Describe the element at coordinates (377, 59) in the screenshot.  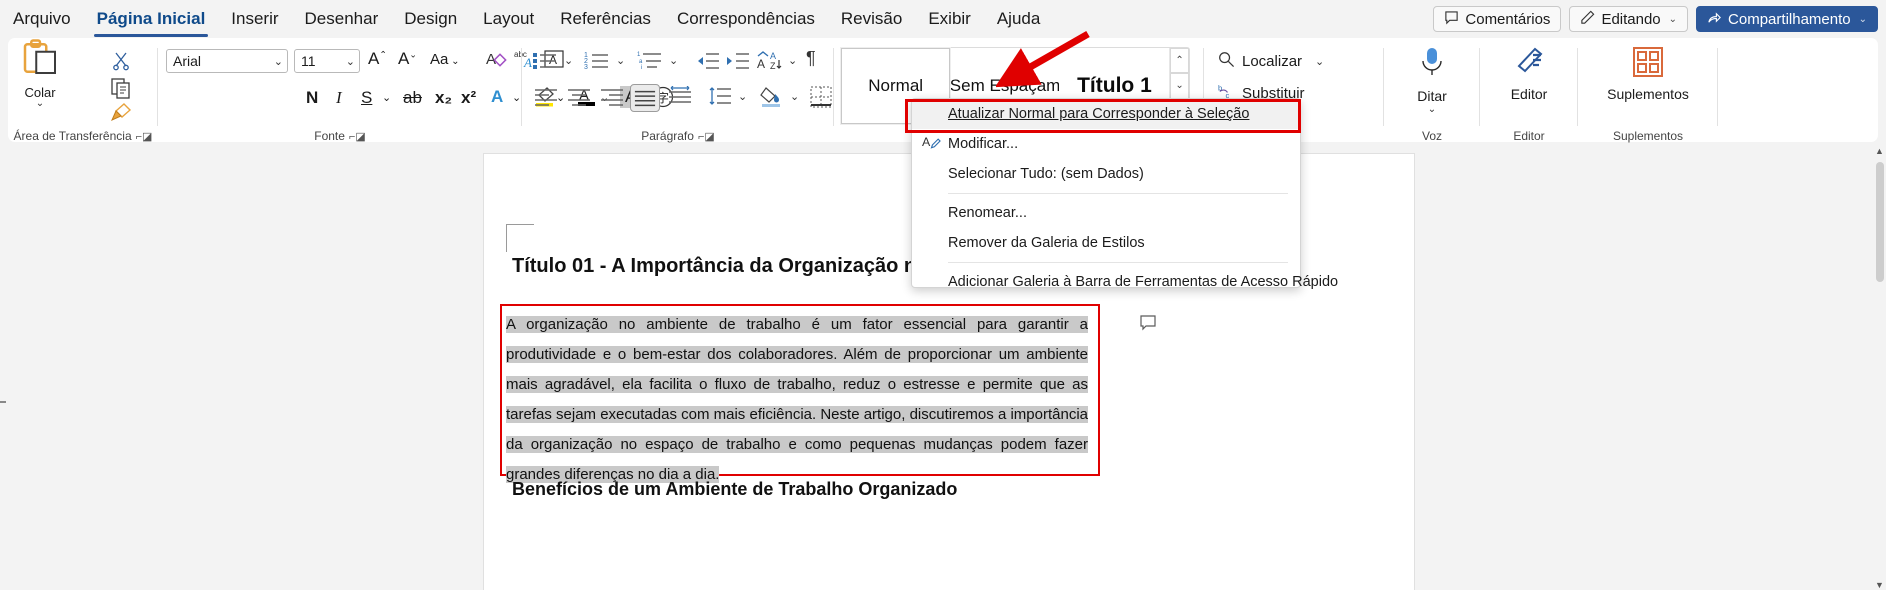
I see `grow-font-button: A⌃` at that location.